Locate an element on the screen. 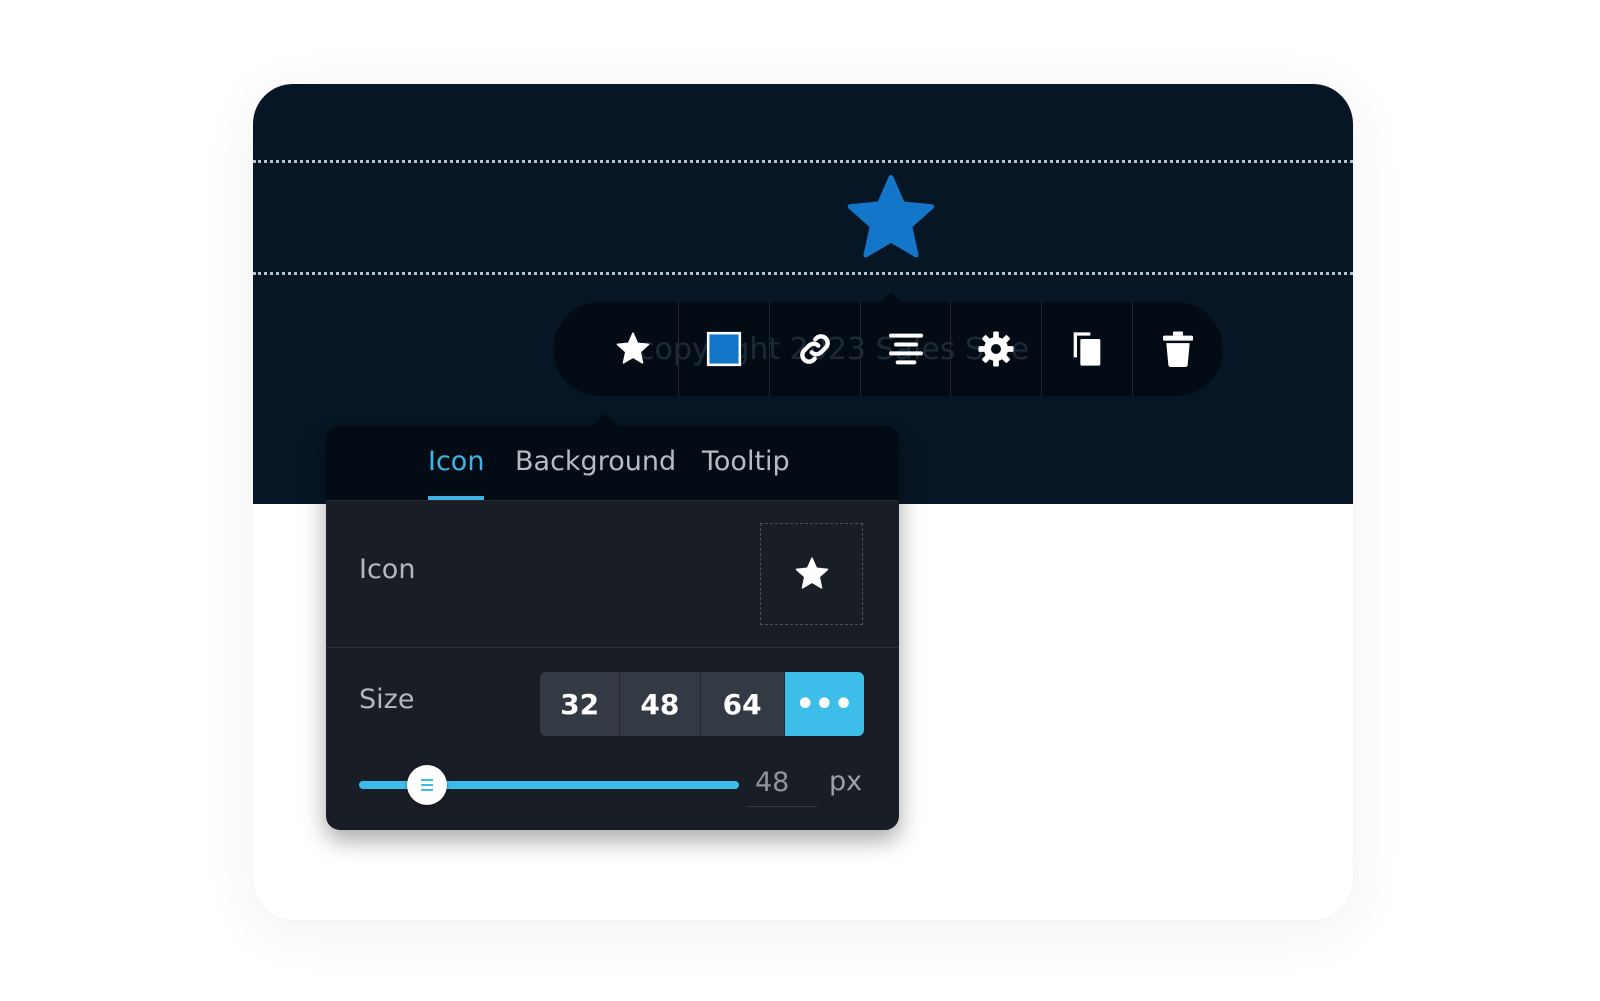 Image resolution: width=1600 pixels, height=1001 pixels. toolbar-pointer is located at coordinates (891, 297).